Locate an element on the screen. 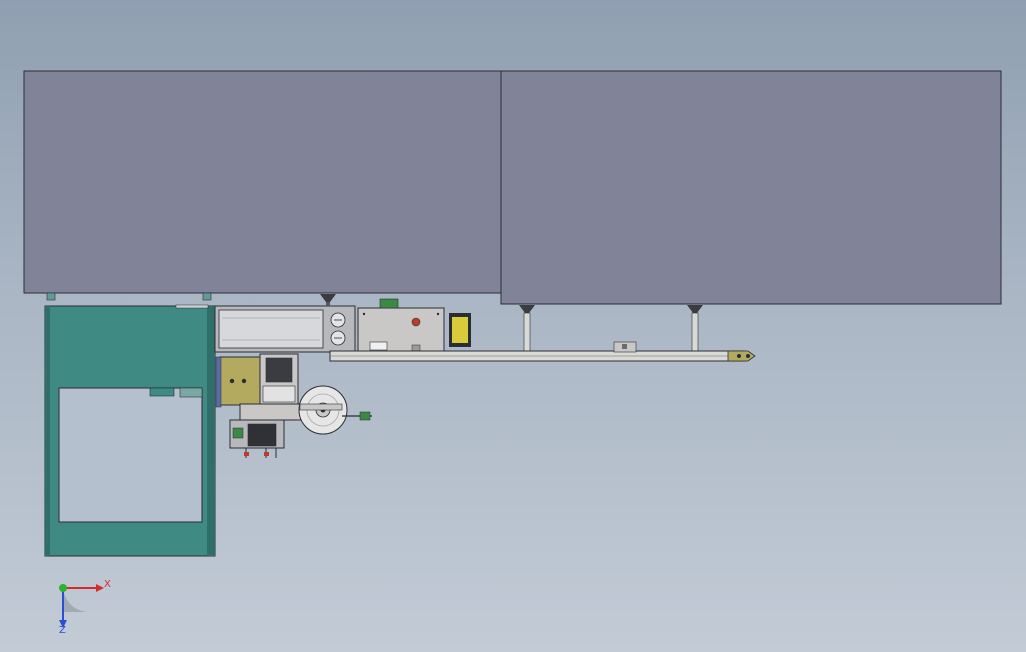  feeder-assembly is located at coordinates (259, 405).